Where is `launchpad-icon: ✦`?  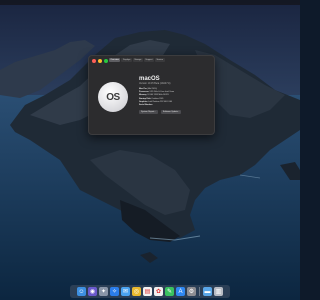
launchpad-icon: ✦ is located at coordinates (103, 291).